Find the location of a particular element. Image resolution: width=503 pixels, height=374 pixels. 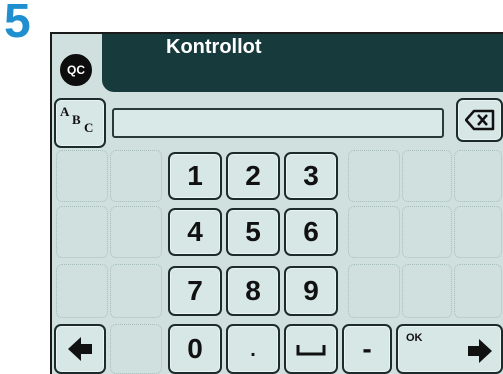

key-2: 2 is located at coordinates (253, 176).